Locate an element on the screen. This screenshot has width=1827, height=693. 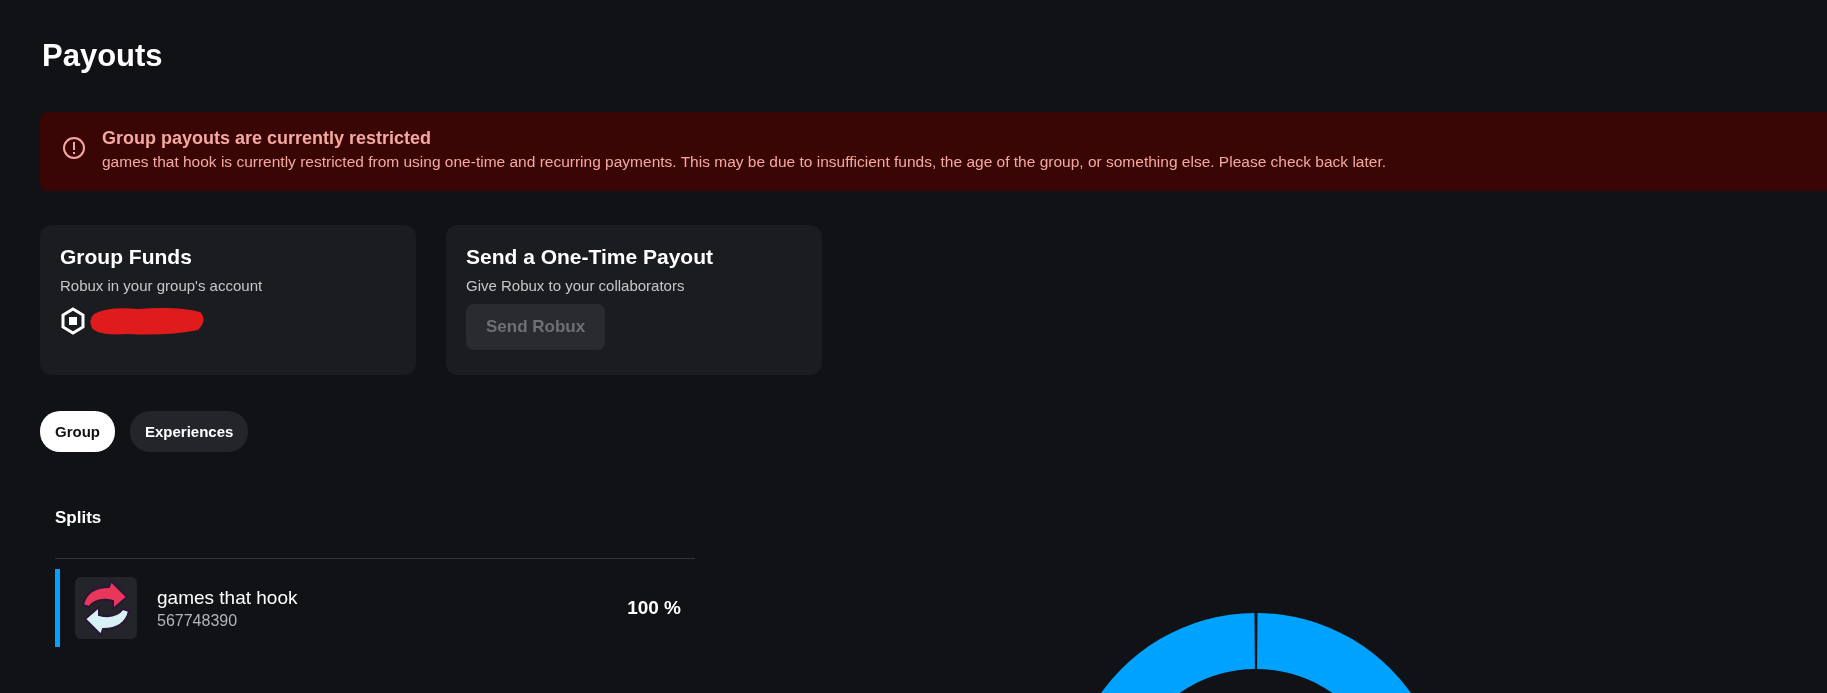
card-title: Send a One-Time Payout is located at coordinates (590, 257).